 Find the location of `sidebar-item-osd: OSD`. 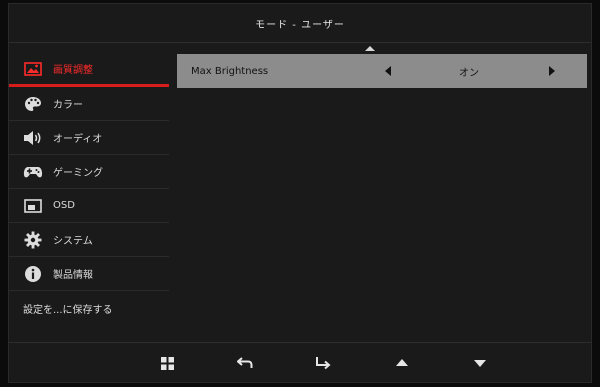

sidebar-item-osd: OSD is located at coordinates (89, 206).